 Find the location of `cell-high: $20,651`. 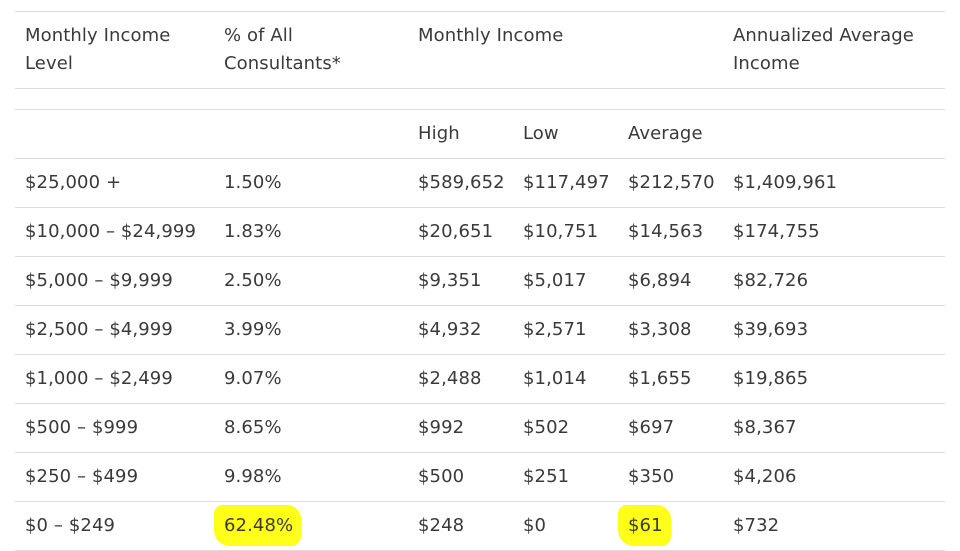

cell-high: $20,651 is located at coordinates (456, 231).